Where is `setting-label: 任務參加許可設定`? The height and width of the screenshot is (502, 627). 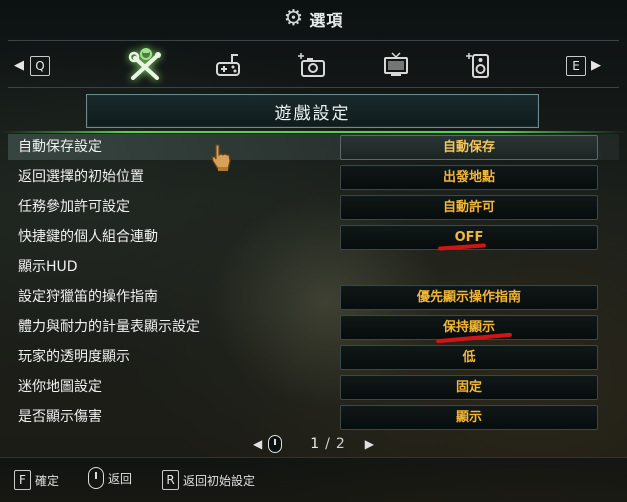 setting-label: 任務參加許可設定 is located at coordinates (74, 207).